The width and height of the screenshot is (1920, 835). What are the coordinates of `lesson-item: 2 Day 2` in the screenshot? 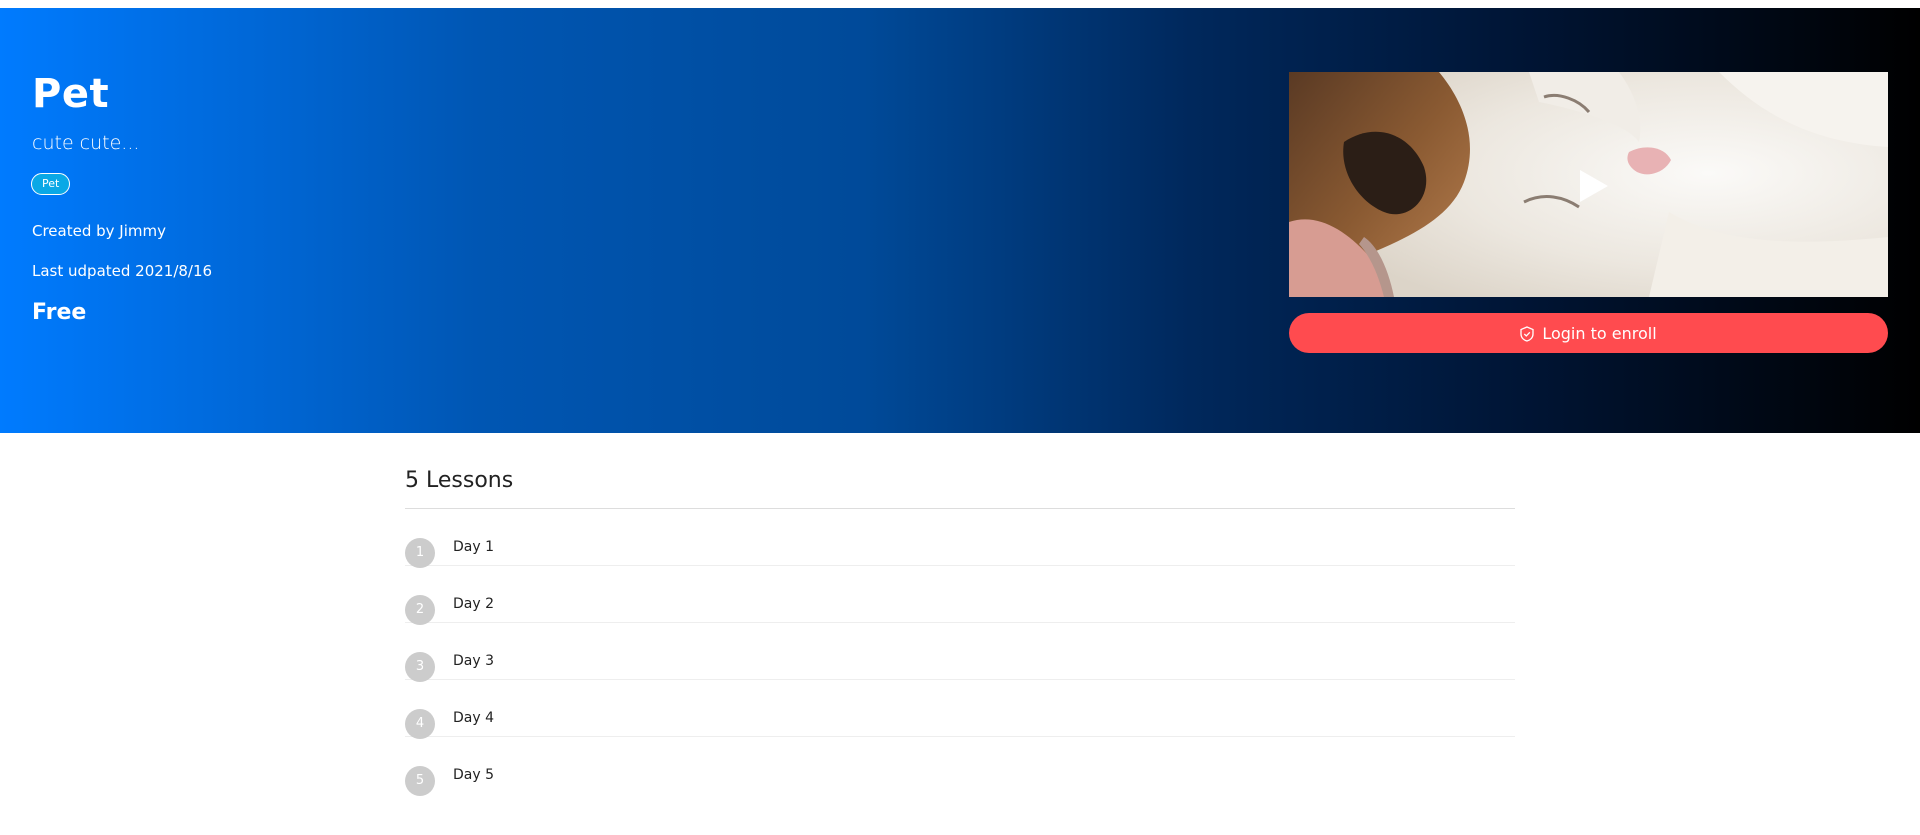 It's located at (960, 595).